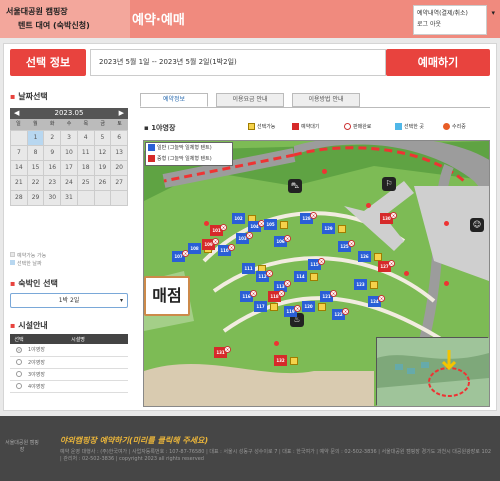 The image size is (500, 481). Describe the element at coordinates (194, 248) in the screenshot. I see `campsite-108: 108` at that location.